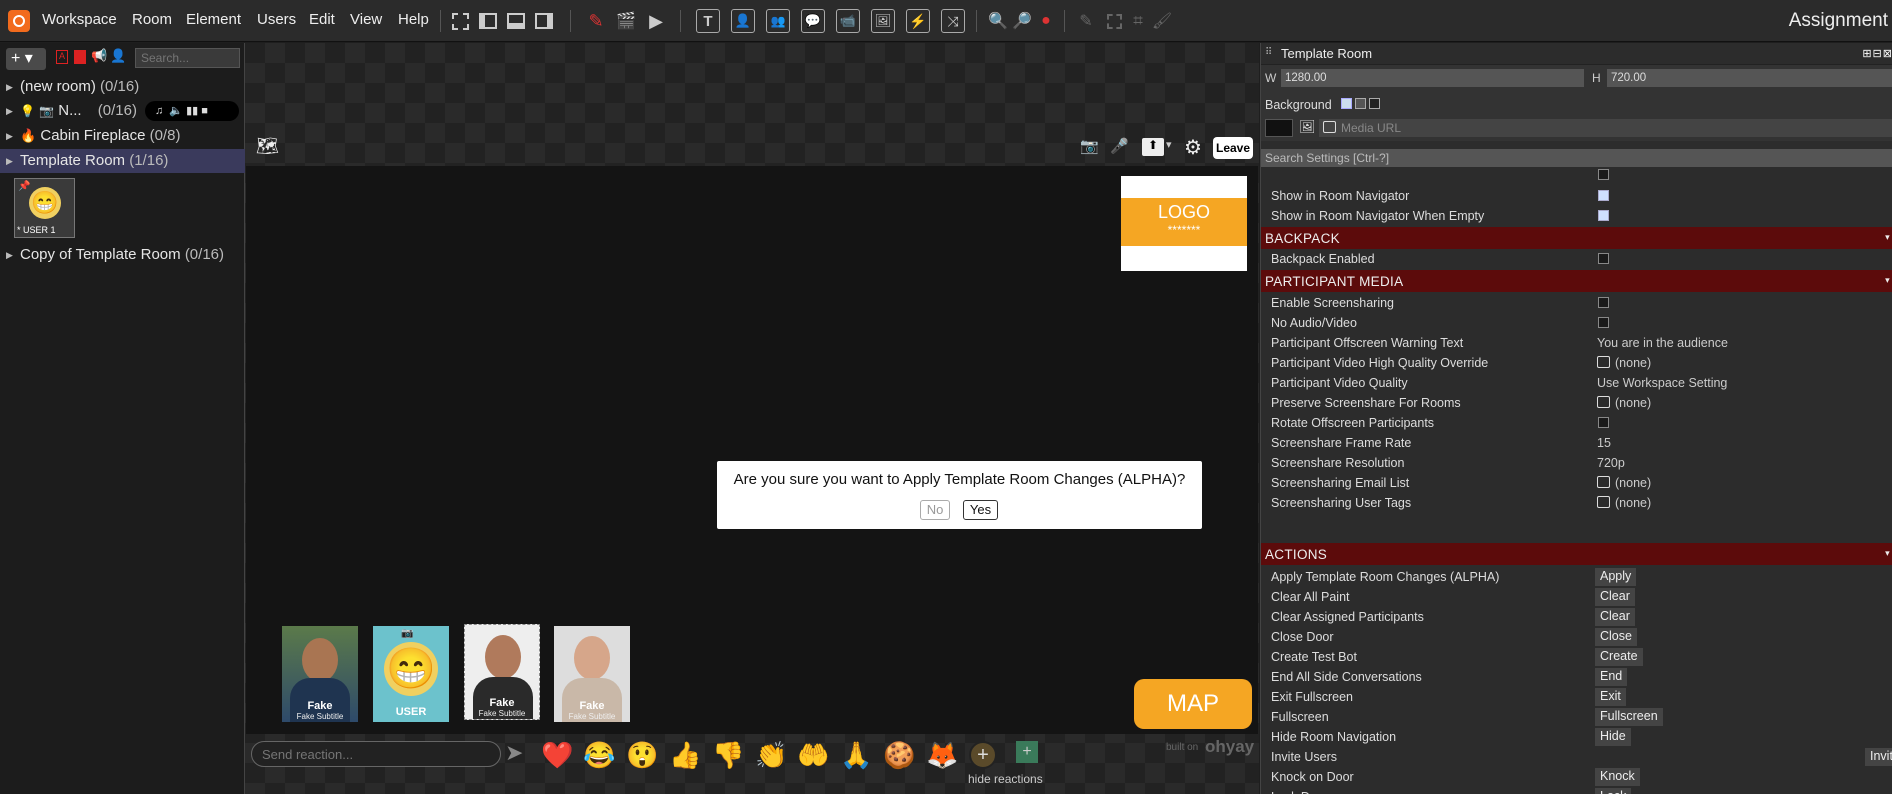 The width and height of the screenshot is (1892, 794). What do you see at coordinates (708, 21) in the screenshot?
I see `text-tool-icon: T` at bounding box center [708, 21].